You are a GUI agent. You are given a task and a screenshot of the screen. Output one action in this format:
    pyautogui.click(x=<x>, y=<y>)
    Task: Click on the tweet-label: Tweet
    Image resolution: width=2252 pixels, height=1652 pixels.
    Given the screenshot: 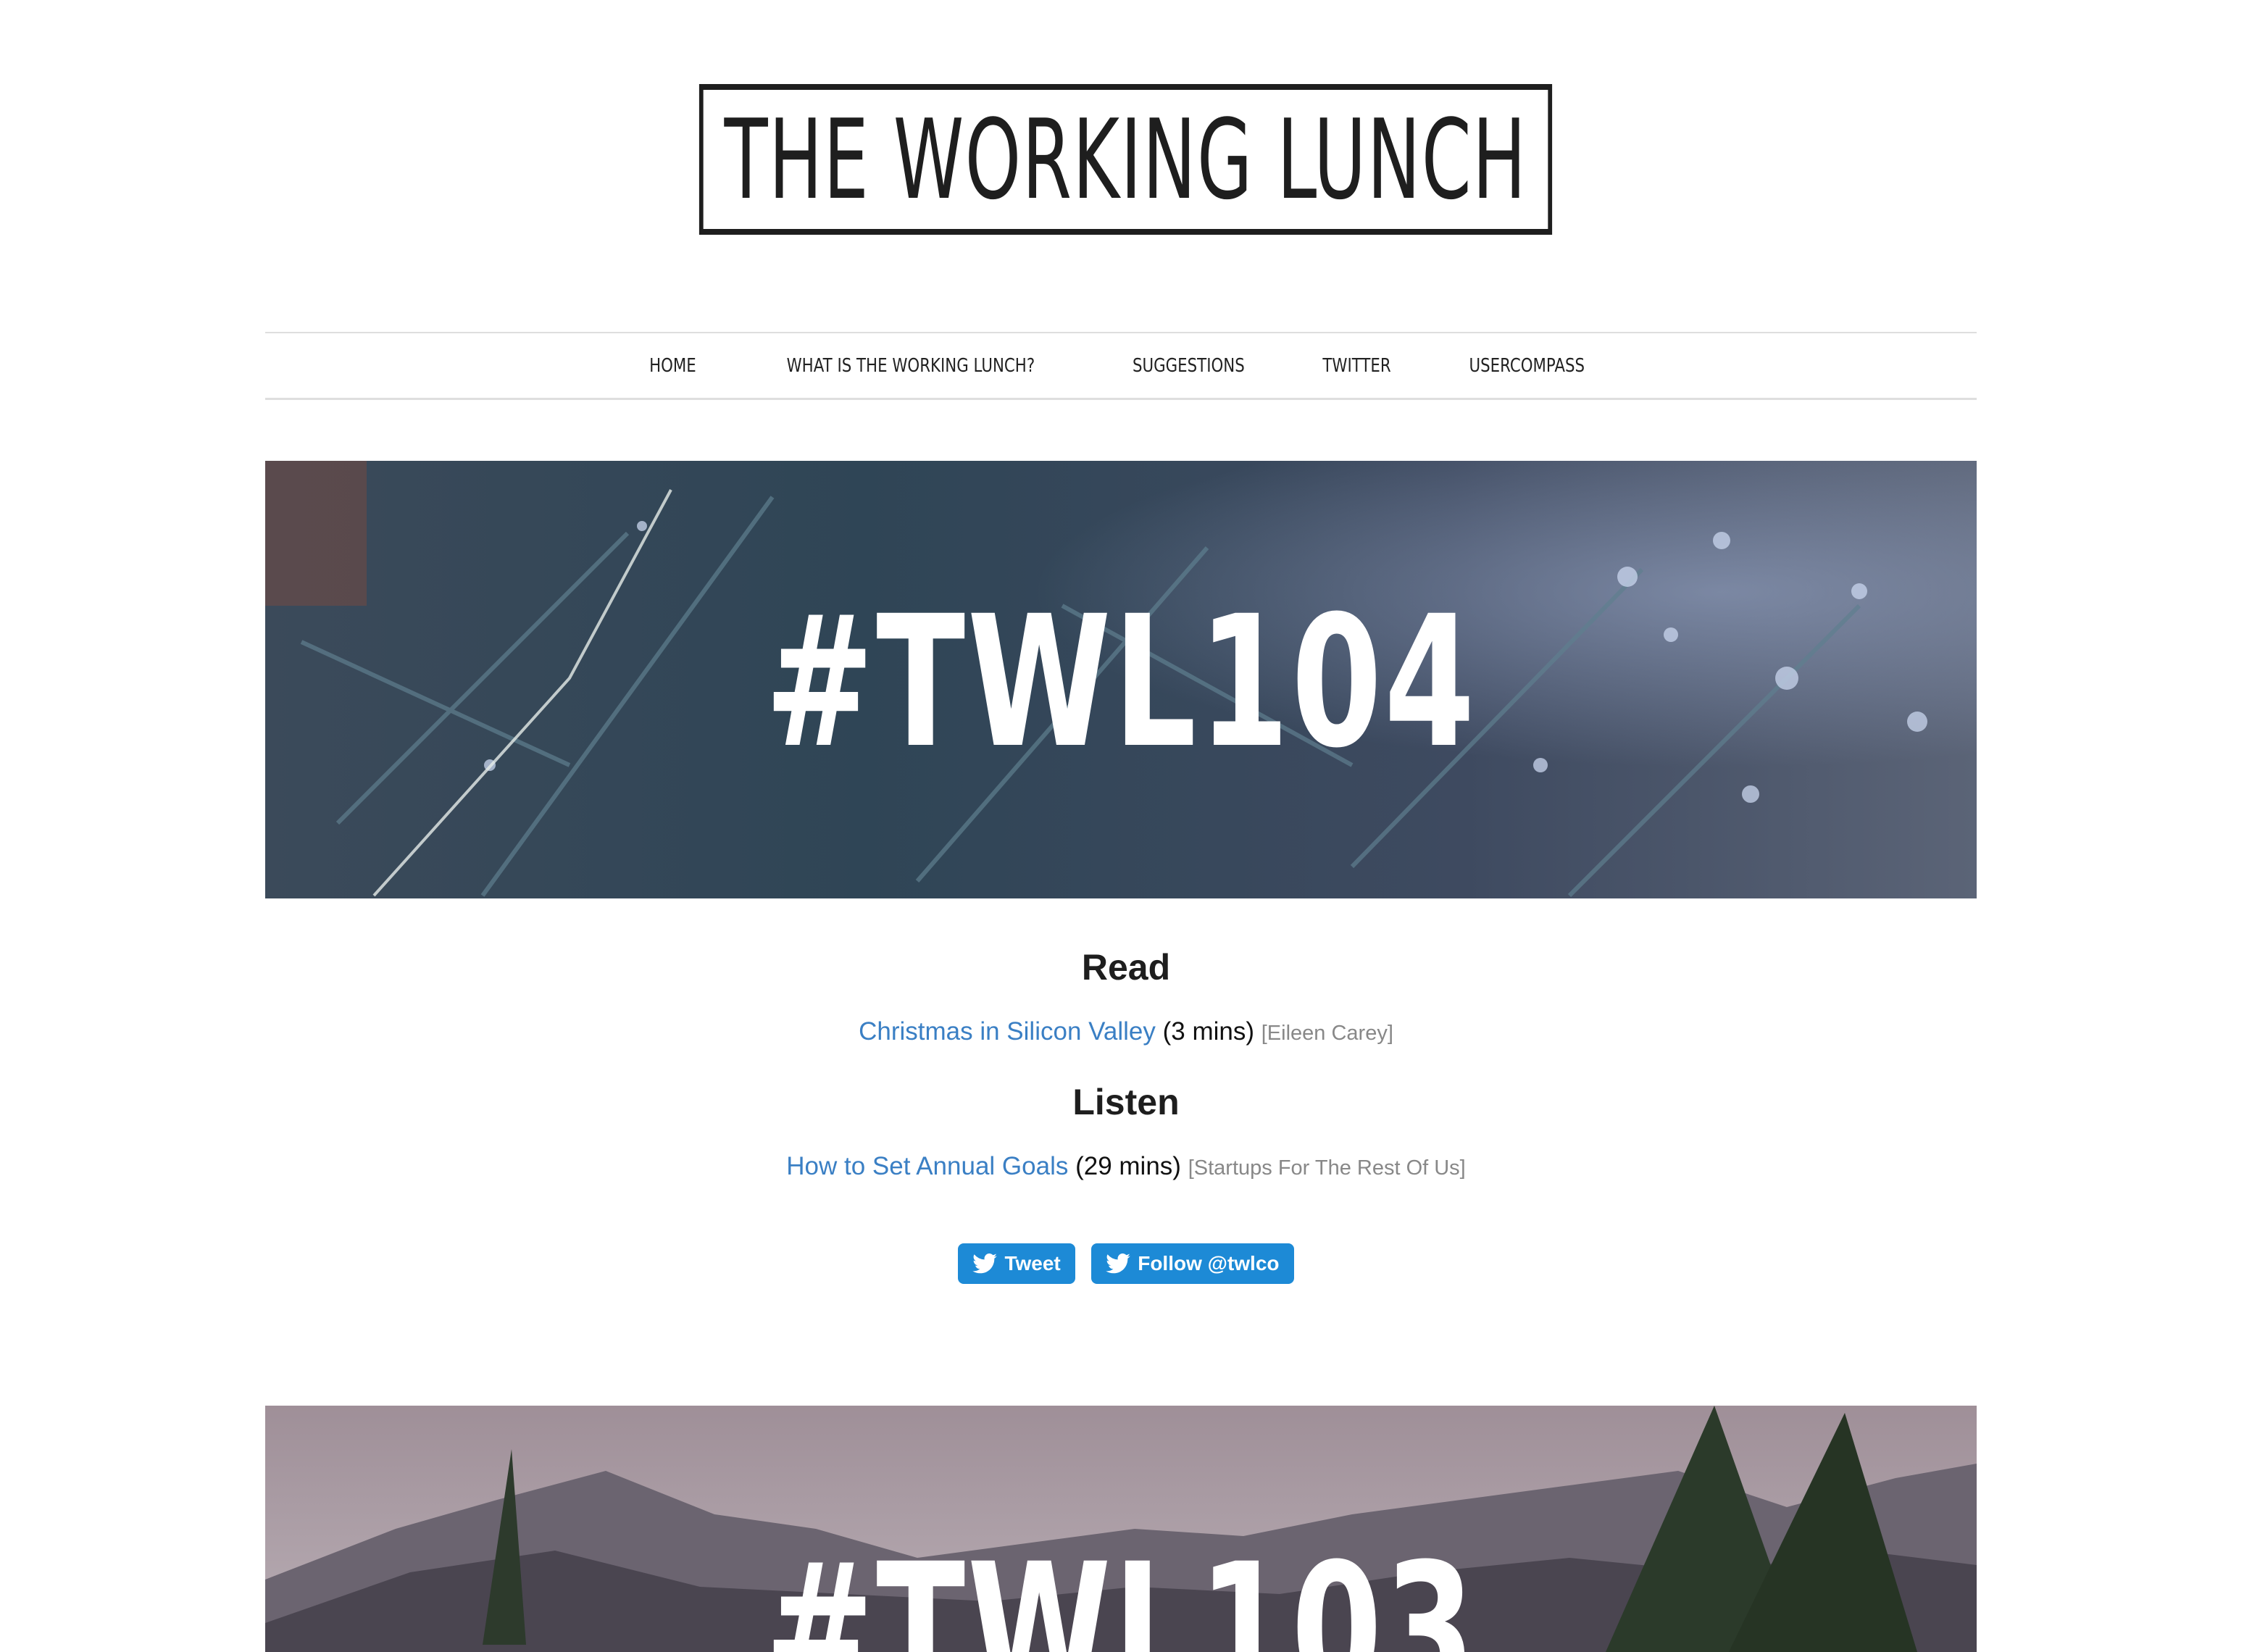 What is the action you would take?
    pyautogui.click(x=1032, y=1263)
    